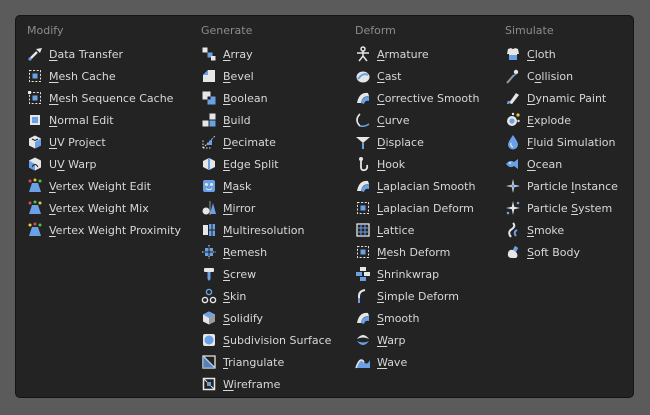 Image resolution: width=650 pixels, height=415 pixels. Describe the element at coordinates (397, 274) in the screenshot. I see `menu-item-shrinkwrap: Shrinkwrap` at that location.